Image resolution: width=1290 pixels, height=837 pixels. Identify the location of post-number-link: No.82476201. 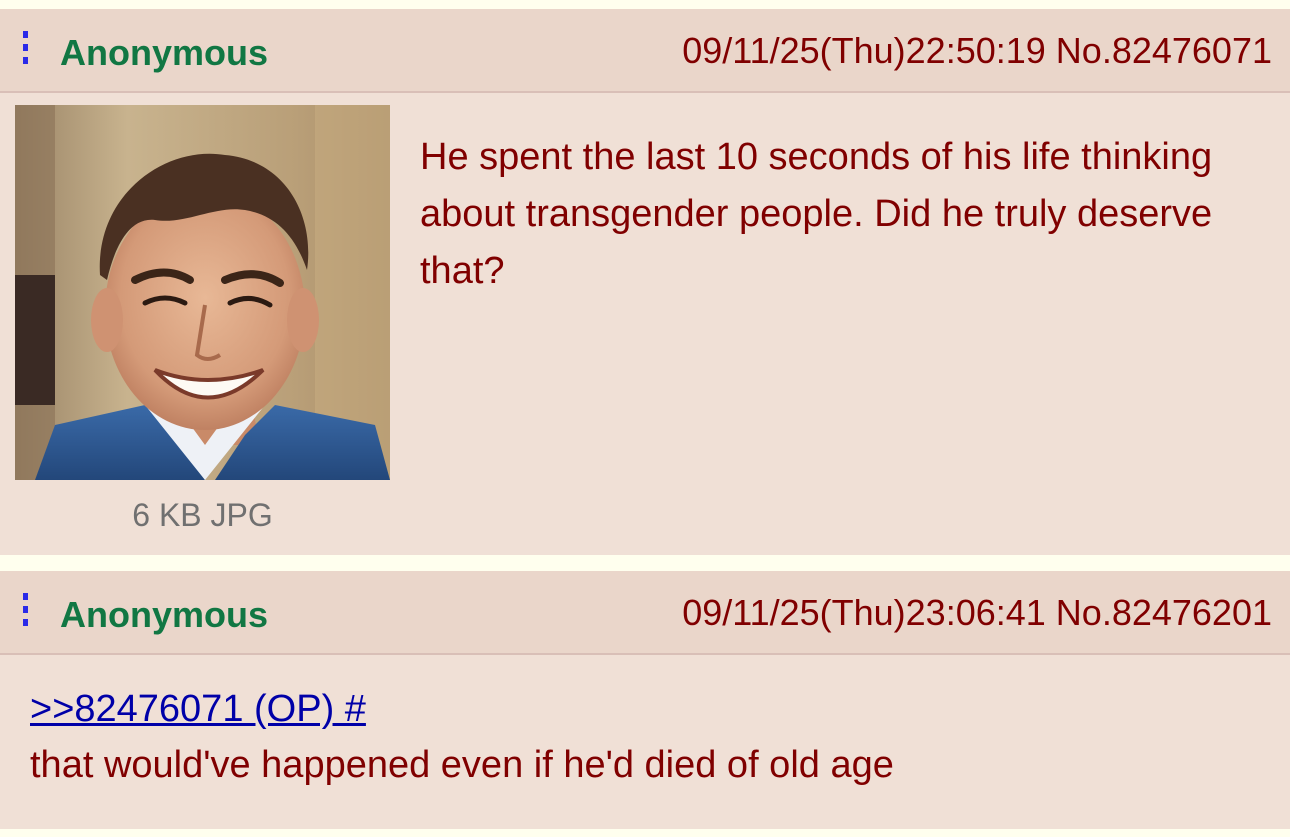
(1164, 612).